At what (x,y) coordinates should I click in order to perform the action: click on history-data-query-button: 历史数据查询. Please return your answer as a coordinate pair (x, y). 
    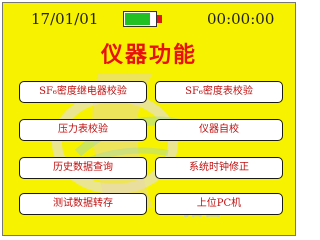
    Looking at the image, I should click on (83, 168).